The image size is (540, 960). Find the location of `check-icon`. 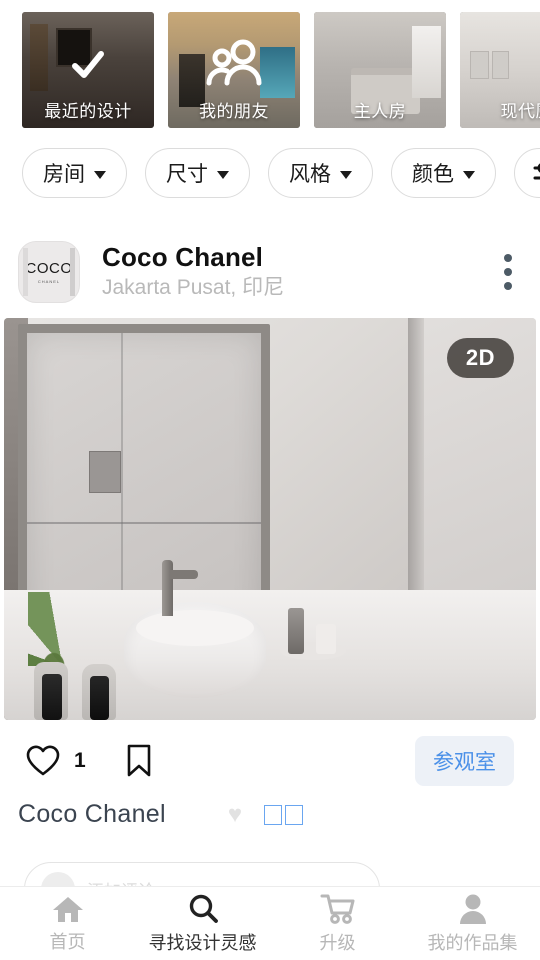

check-icon is located at coordinates (88, 65).